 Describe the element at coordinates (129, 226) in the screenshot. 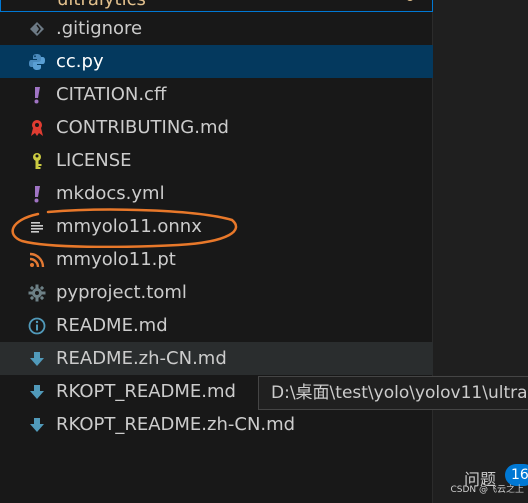

I see `file-name: mmyolo11.onnx` at that location.